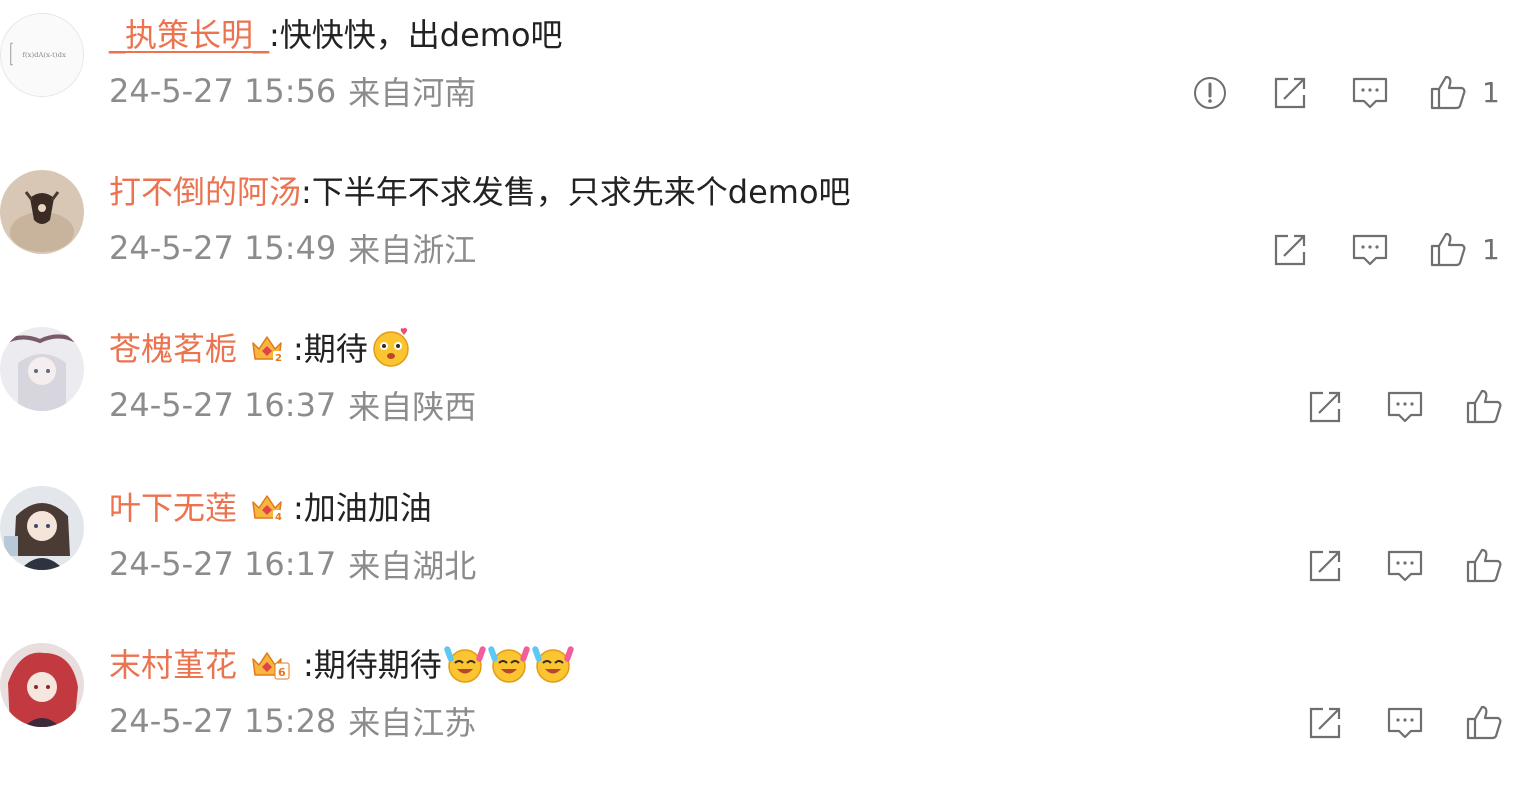 The height and width of the screenshot is (800, 1520). Describe the element at coordinates (189, 33) in the screenshot. I see `username-link: _执策长明_` at that location.